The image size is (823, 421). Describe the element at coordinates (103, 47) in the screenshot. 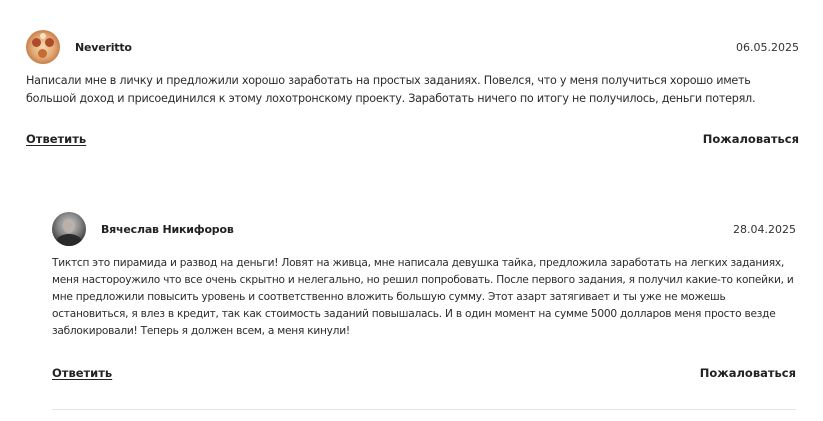

I see `author-name: Neveritto` at that location.